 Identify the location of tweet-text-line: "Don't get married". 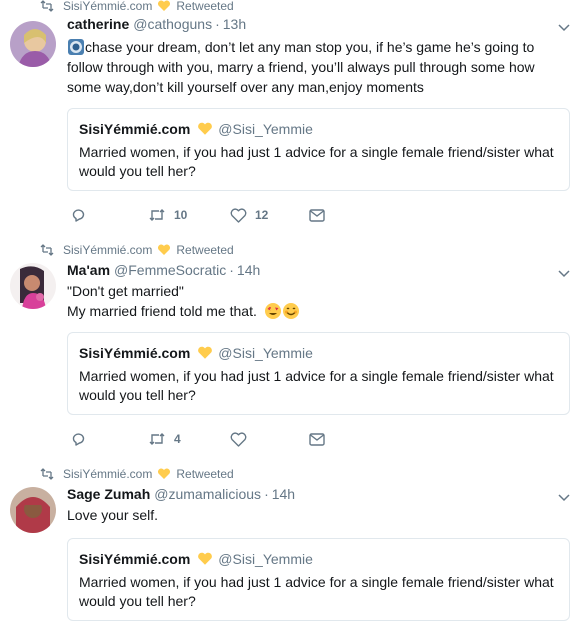
(125, 291).